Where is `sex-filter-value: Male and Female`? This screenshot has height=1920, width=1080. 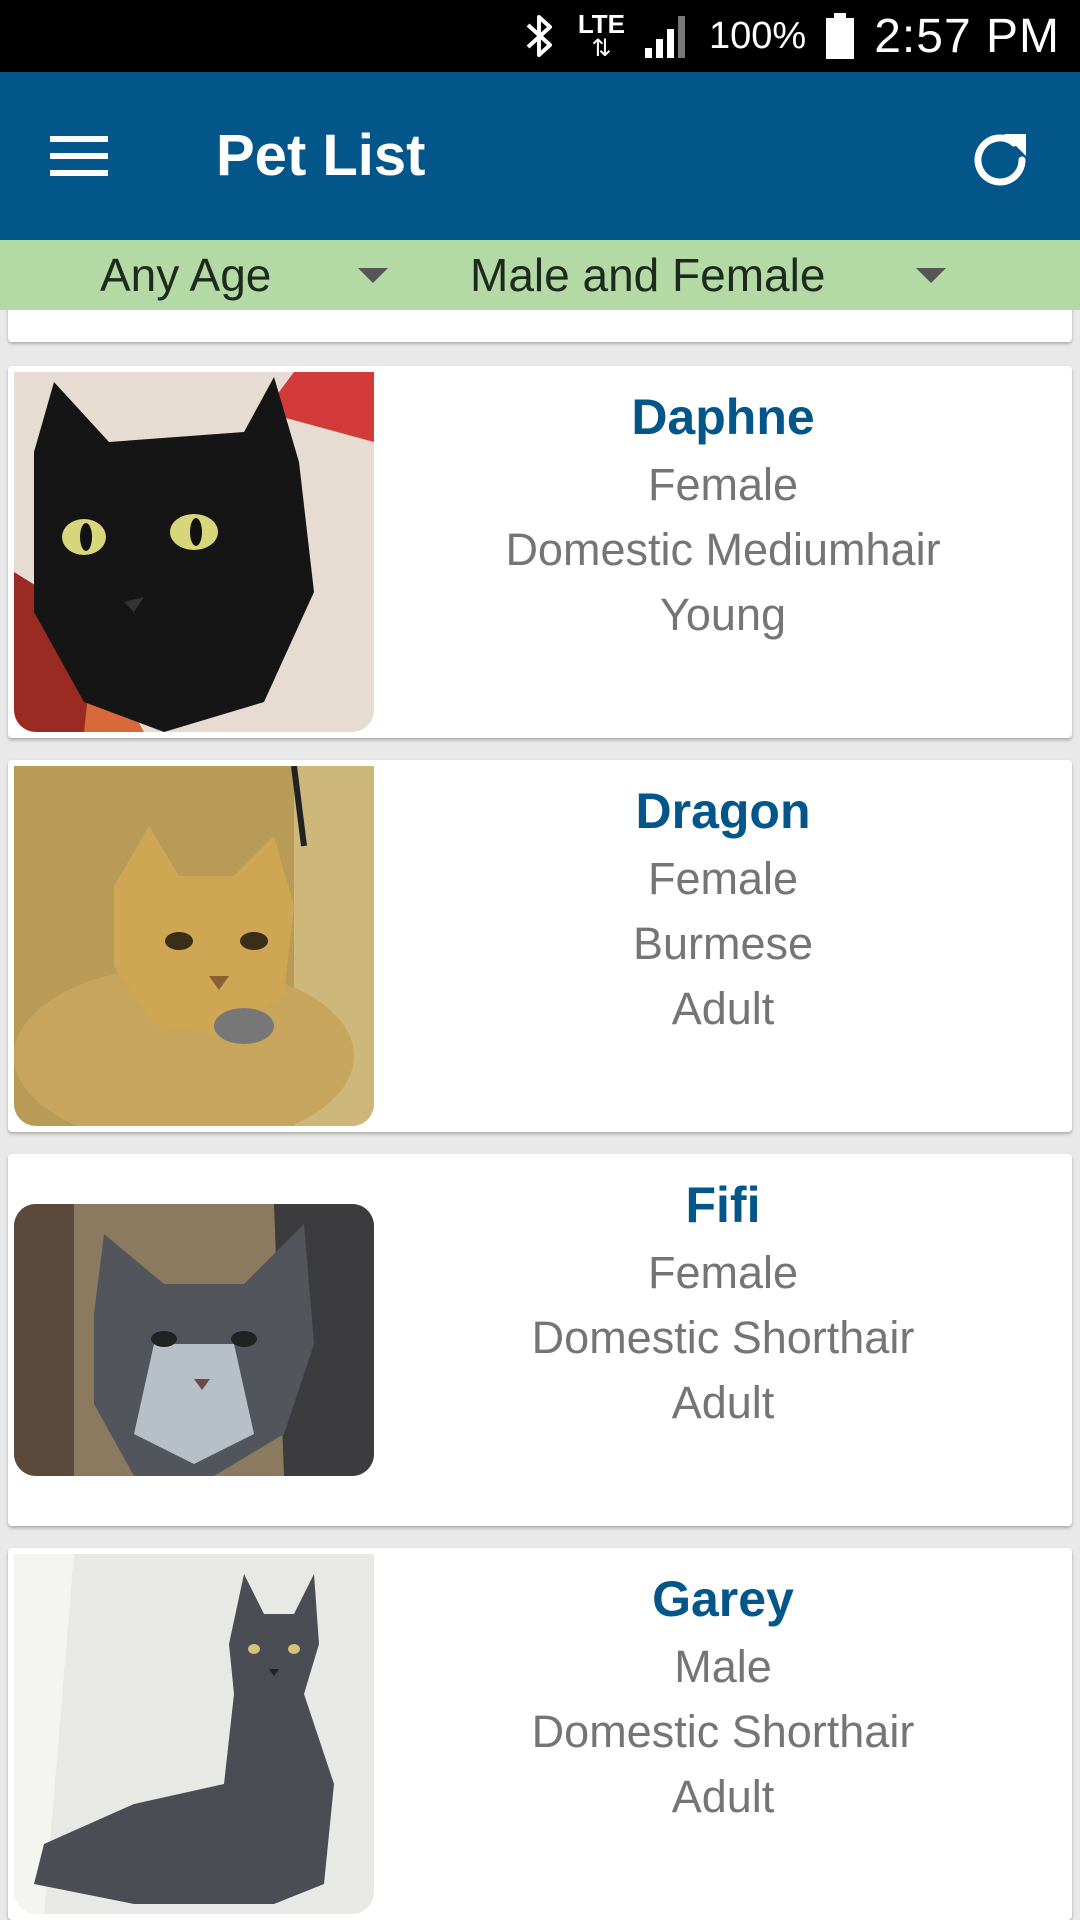 sex-filter-value: Male and Female is located at coordinates (648, 275).